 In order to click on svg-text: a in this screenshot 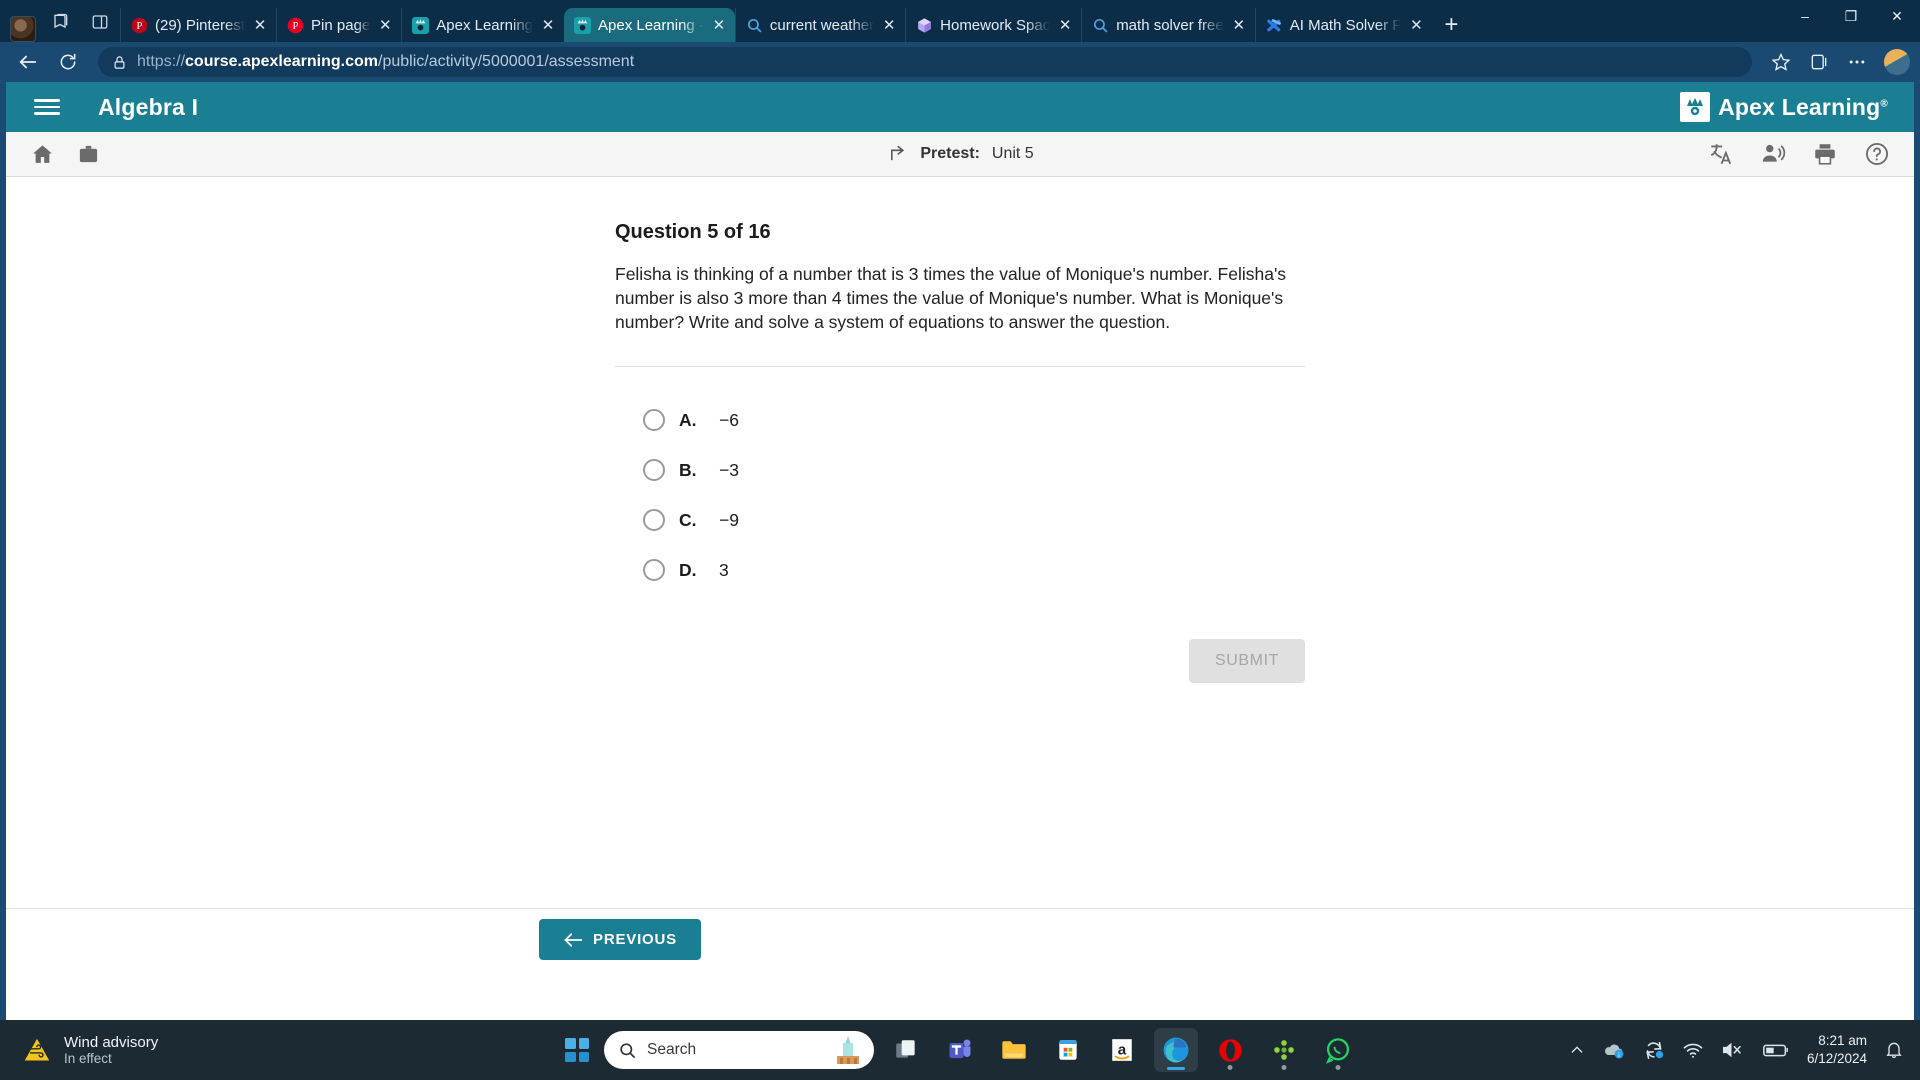, I will do `click(1122, 1049)`.